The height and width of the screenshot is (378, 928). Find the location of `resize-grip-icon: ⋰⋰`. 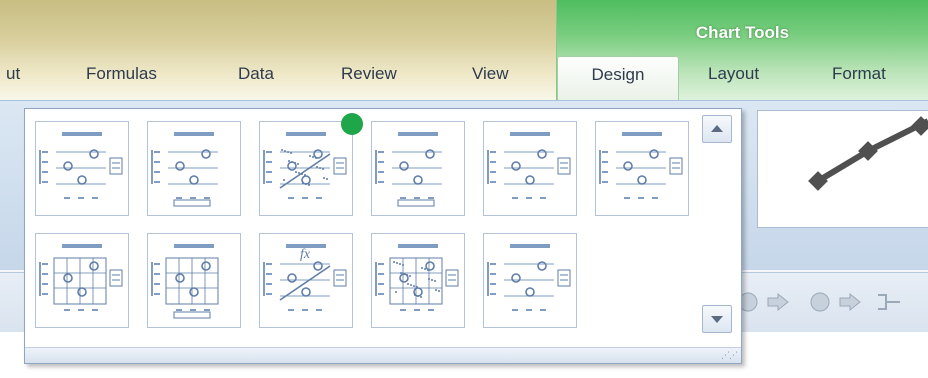

resize-grip-icon: ⋰⋰ is located at coordinates (729, 355).